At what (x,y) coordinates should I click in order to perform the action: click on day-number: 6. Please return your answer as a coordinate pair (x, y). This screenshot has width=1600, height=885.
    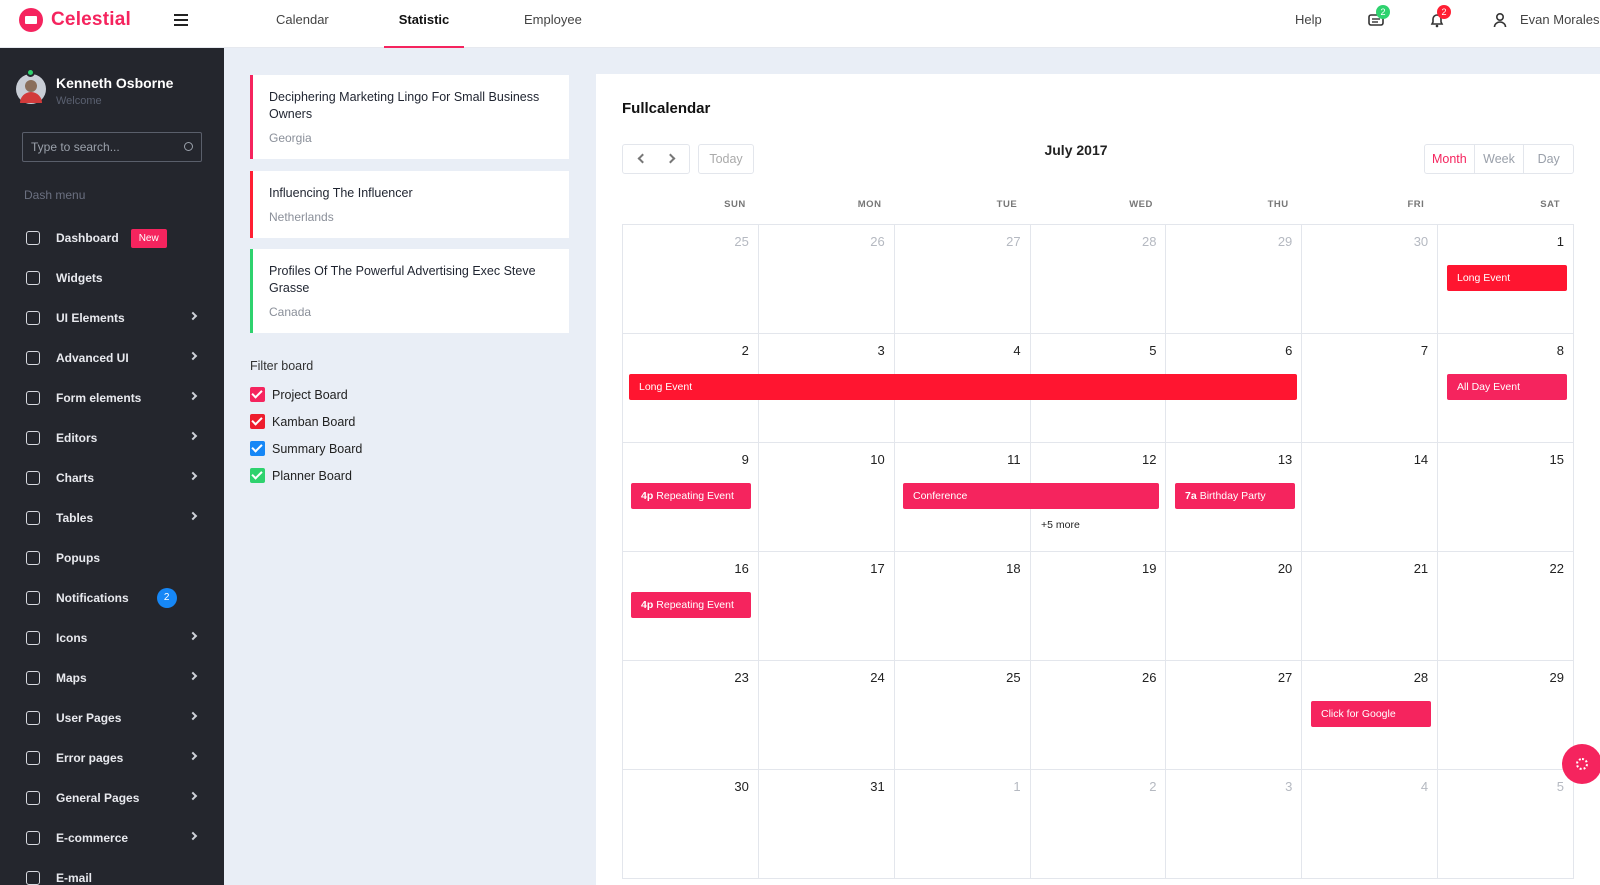
    Looking at the image, I should click on (1288, 350).